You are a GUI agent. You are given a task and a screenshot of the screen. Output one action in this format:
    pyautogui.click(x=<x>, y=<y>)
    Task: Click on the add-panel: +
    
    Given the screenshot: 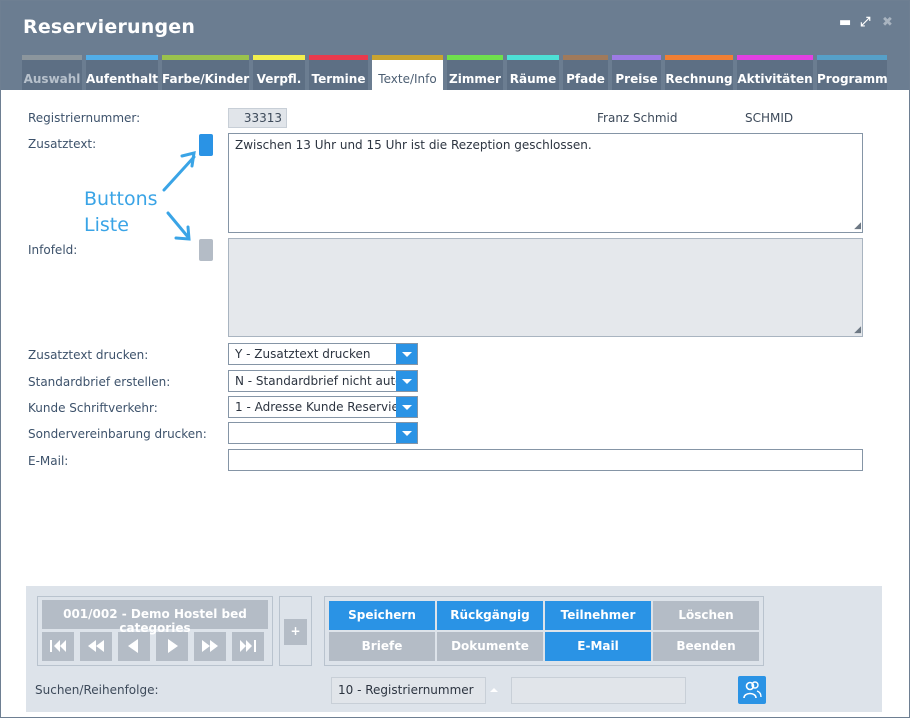 What is the action you would take?
    pyautogui.click(x=295, y=631)
    